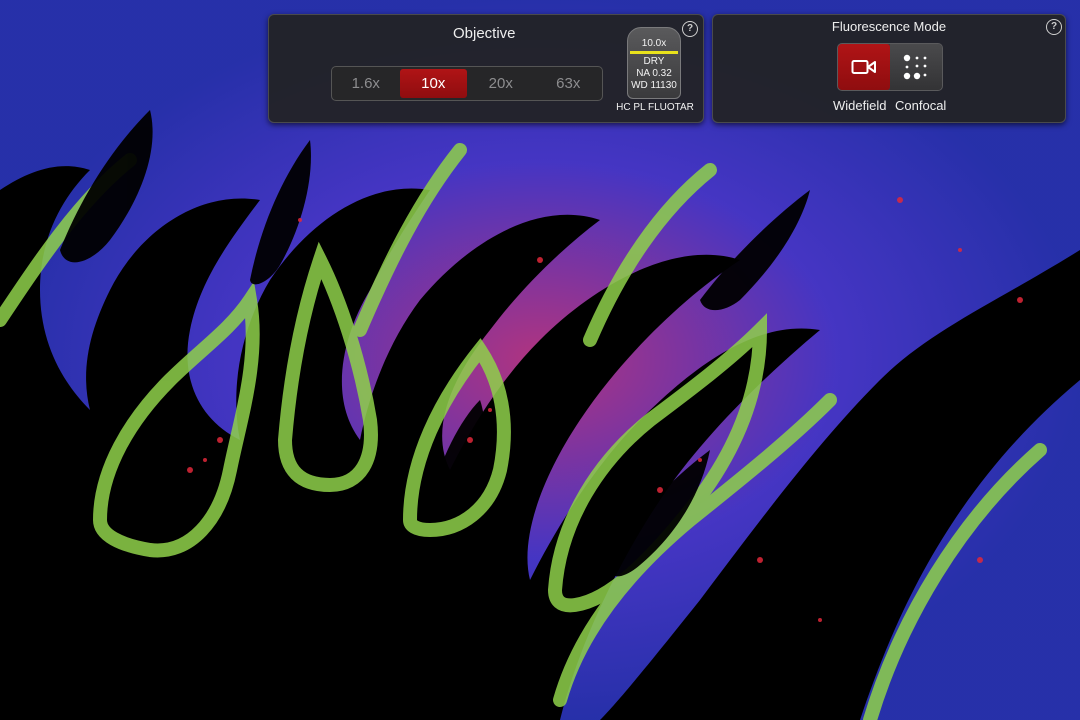 The height and width of the screenshot is (720, 1080). What do you see at coordinates (569, 83) in the screenshot?
I see `magnification-63x-button: 63x` at bounding box center [569, 83].